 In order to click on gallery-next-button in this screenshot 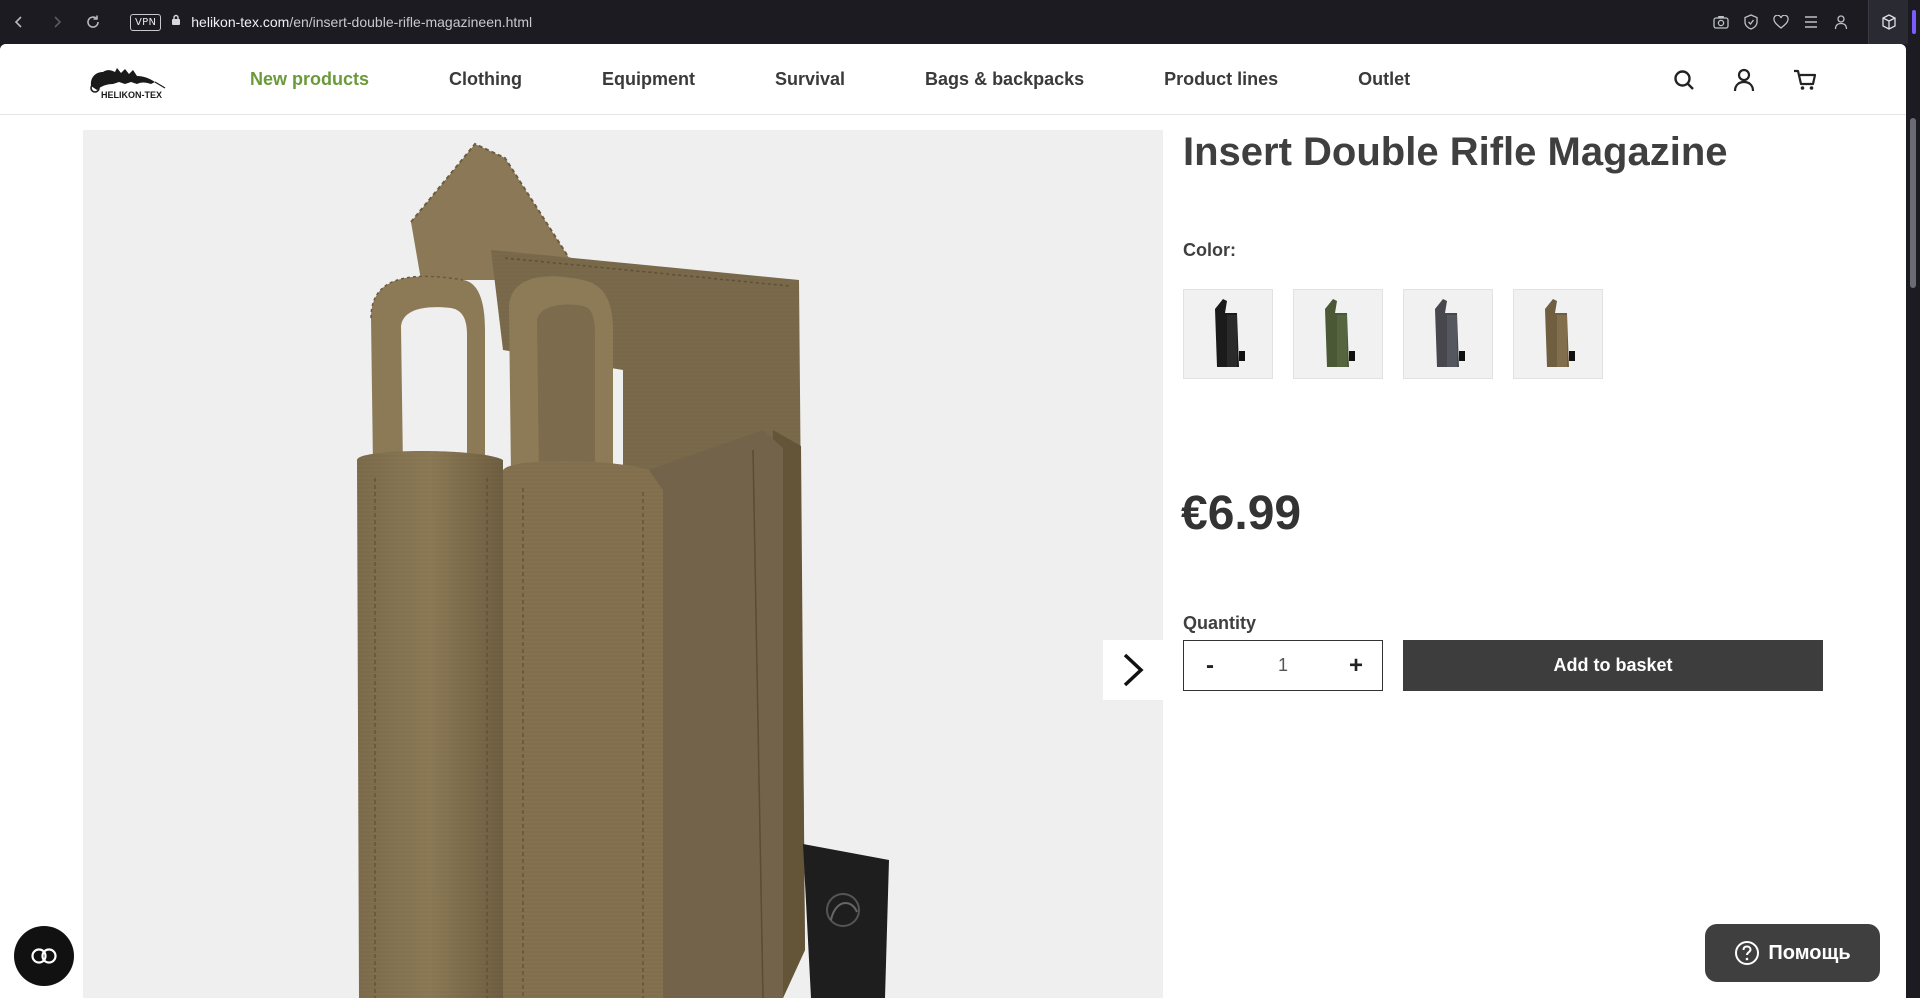, I will do `click(1133, 670)`.